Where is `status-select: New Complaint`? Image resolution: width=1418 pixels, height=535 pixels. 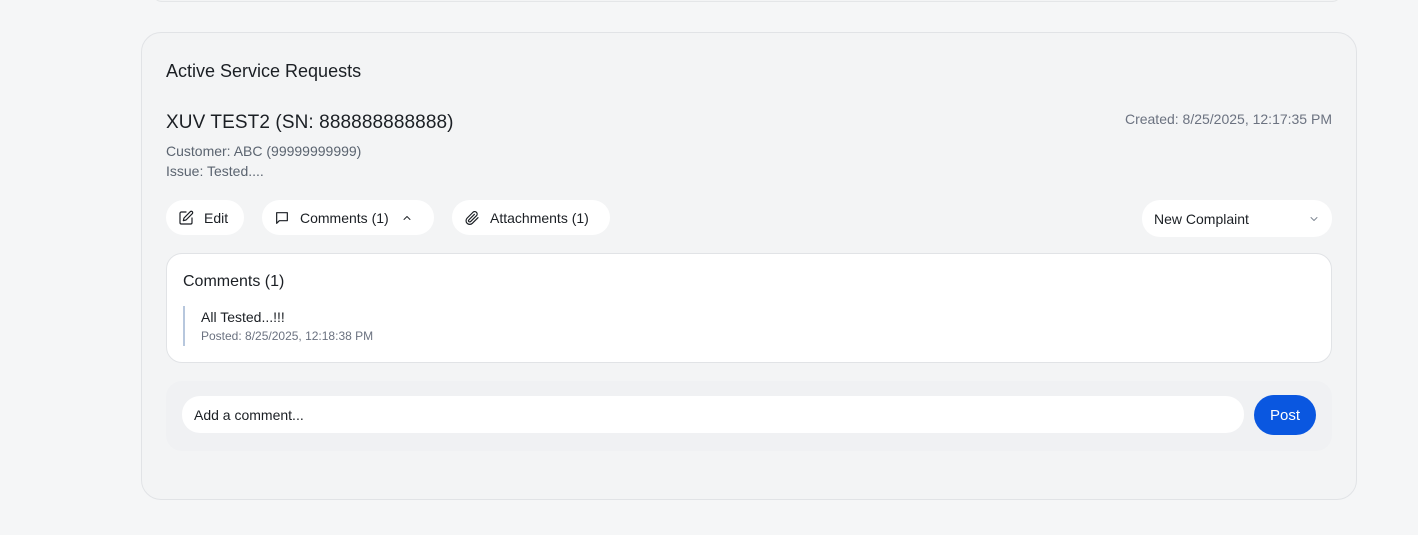
status-select: New Complaint is located at coordinates (1237, 218).